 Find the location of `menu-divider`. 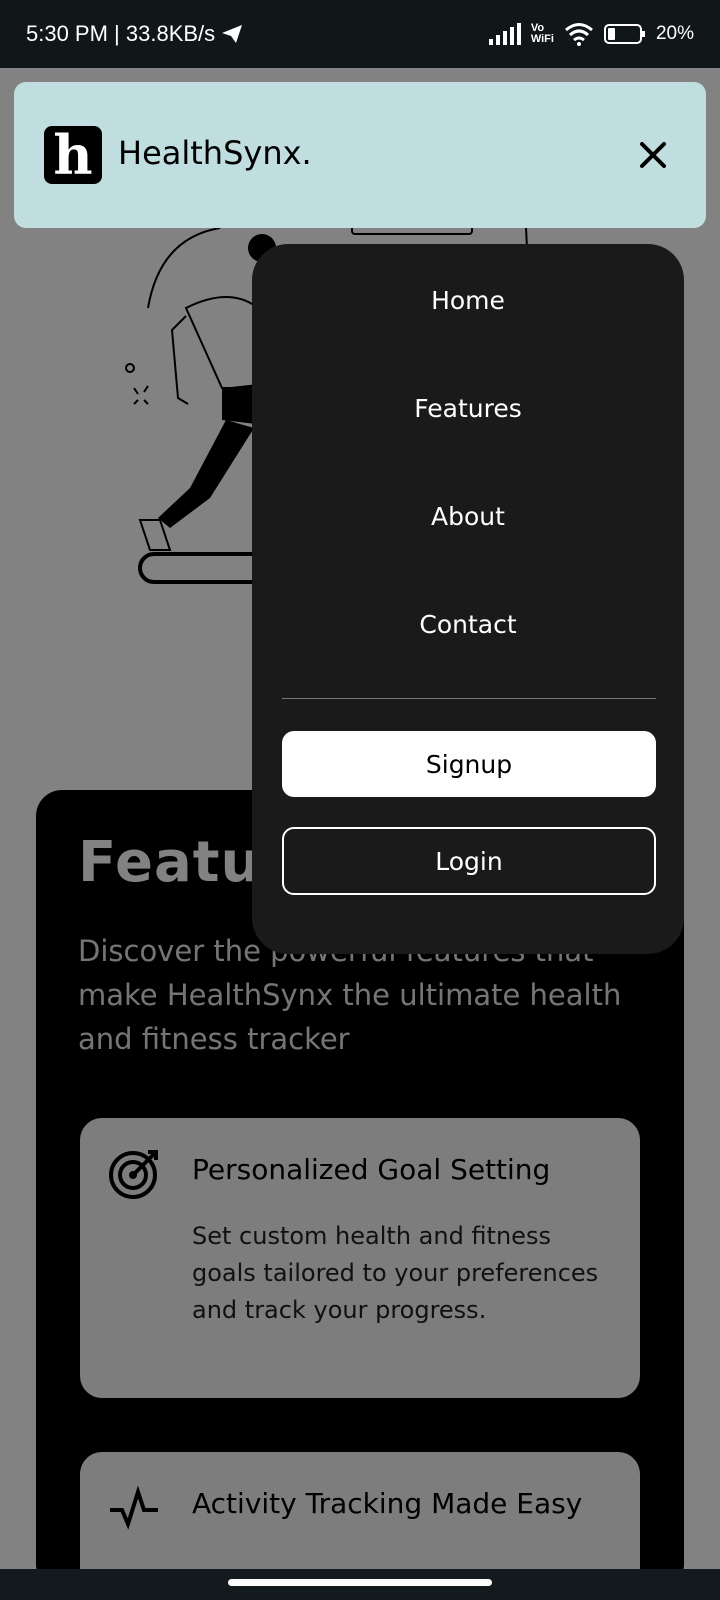

menu-divider is located at coordinates (469, 698).